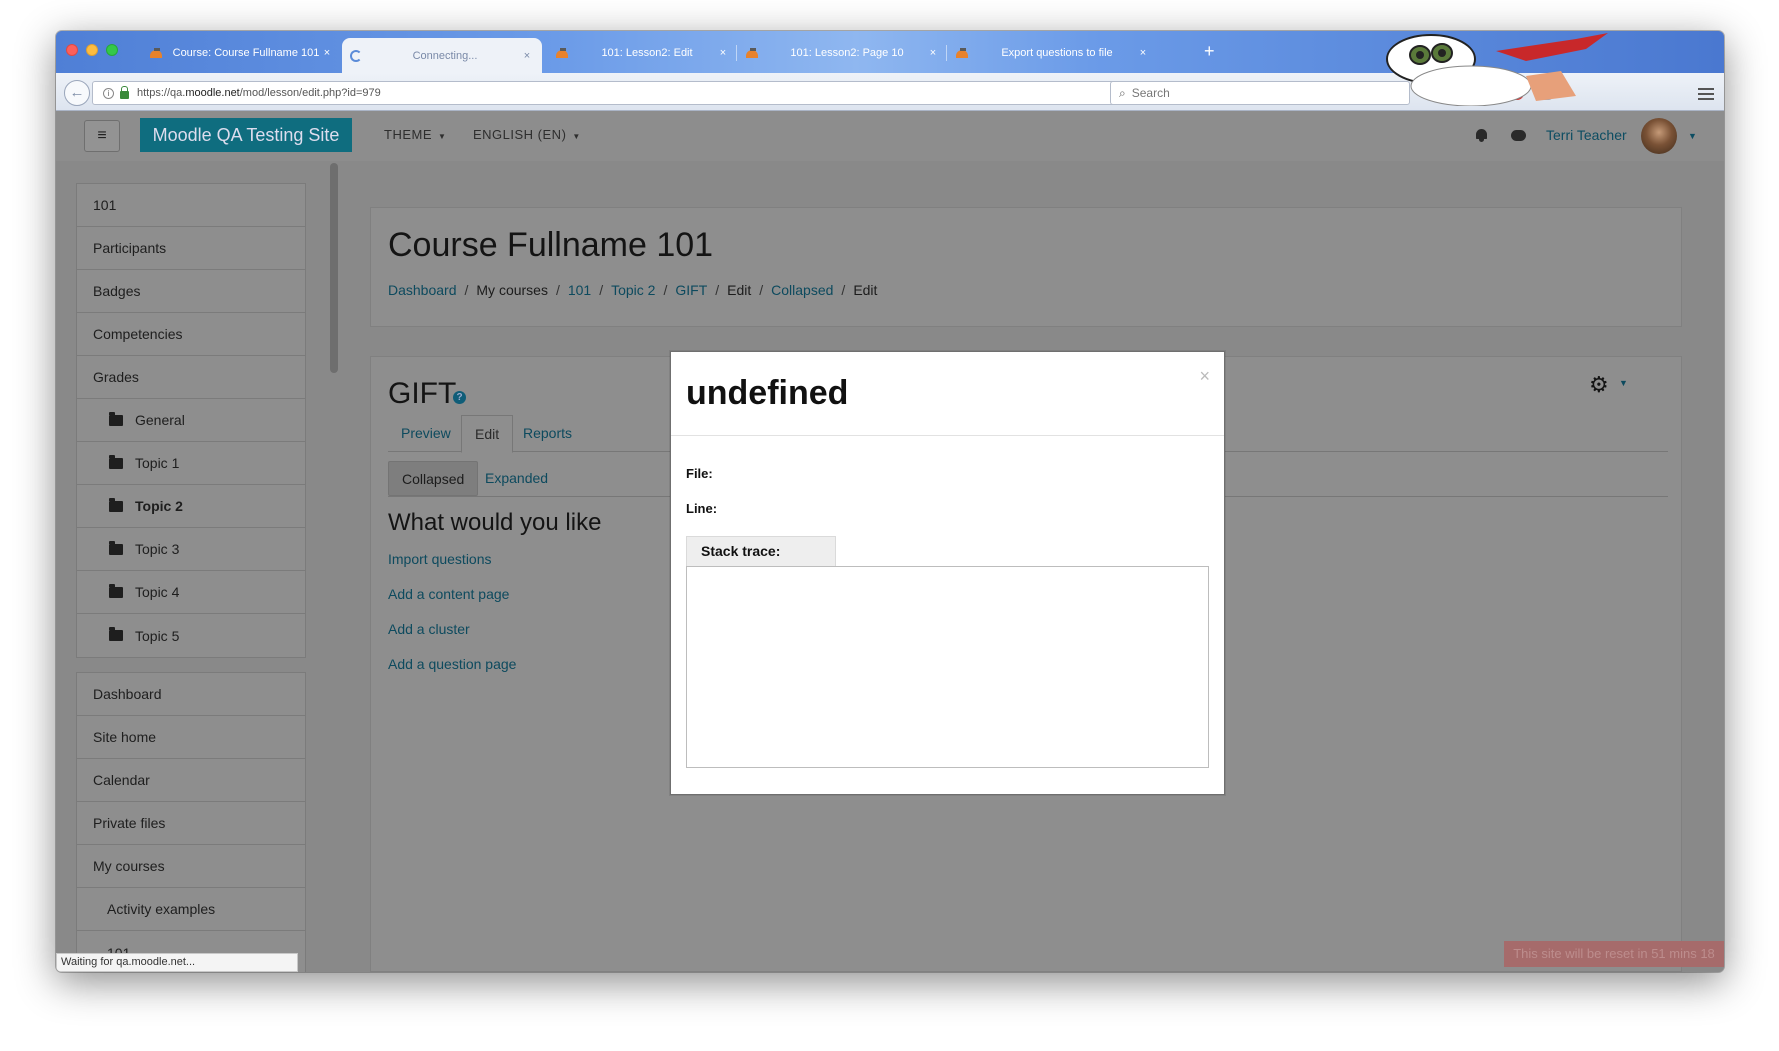 The height and width of the screenshot is (1051, 1779). I want to click on tab-expanded: Expanded, so click(516, 478).